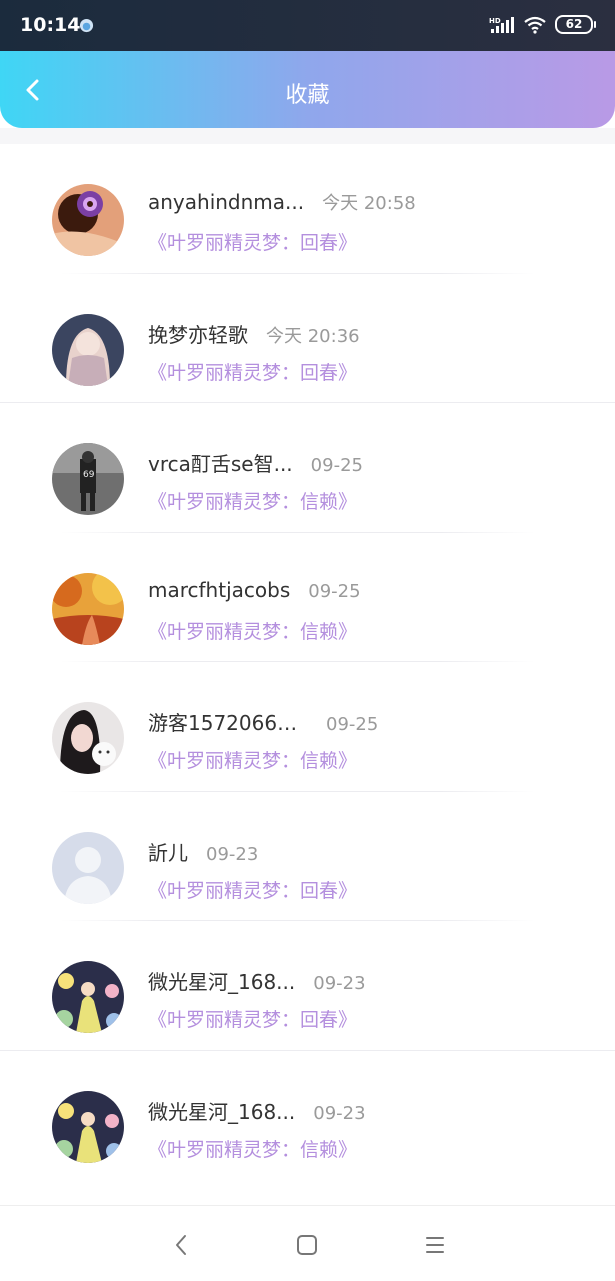 The height and width of the screenshot is (1281, 615). What do you see at coordinates (50, 25) in the screenshot?
I see `status-time: 10:14` at bounding box center [50, 25].